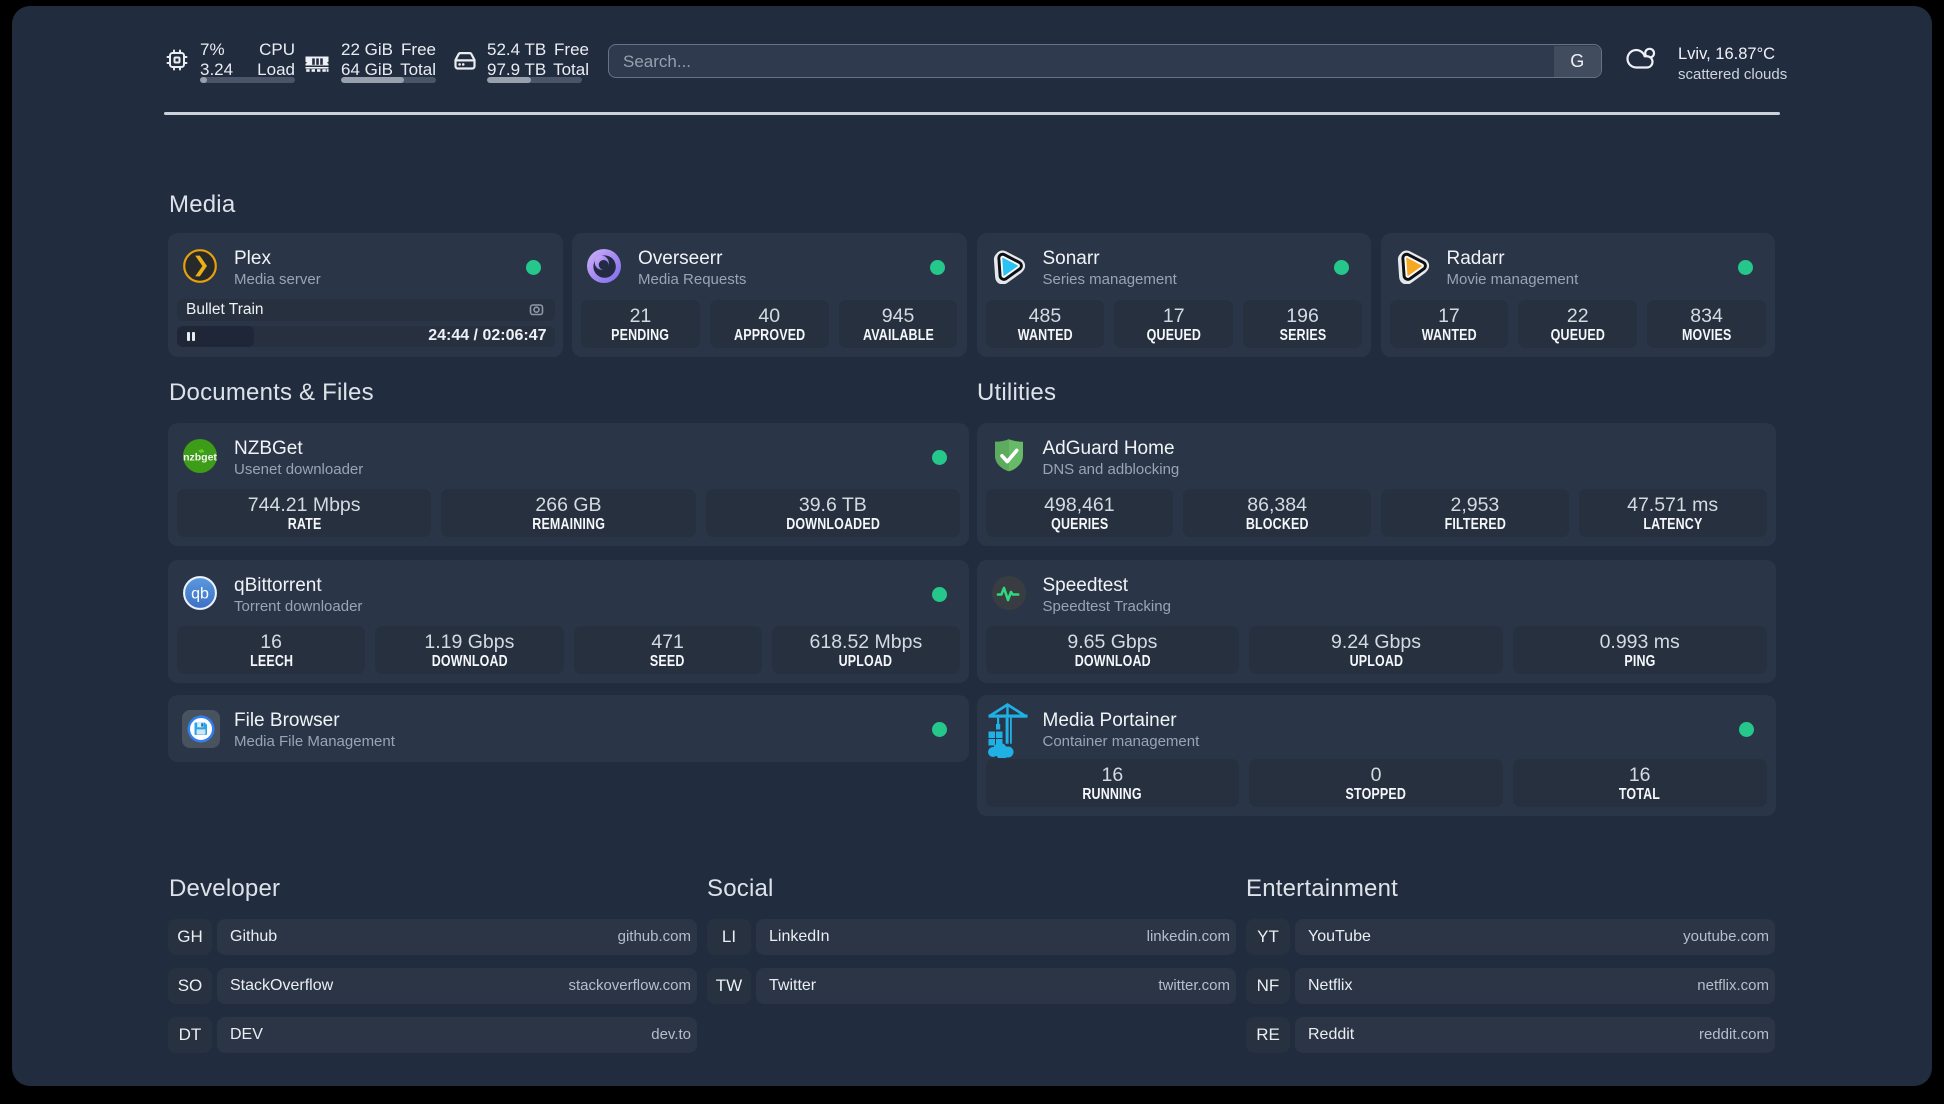 This screenshot has width=1944, height=1104. What do you see at coordinates (200, 458) in the screenshot?
I see `svg-text: nzbget` at bounding box center [200, 458].